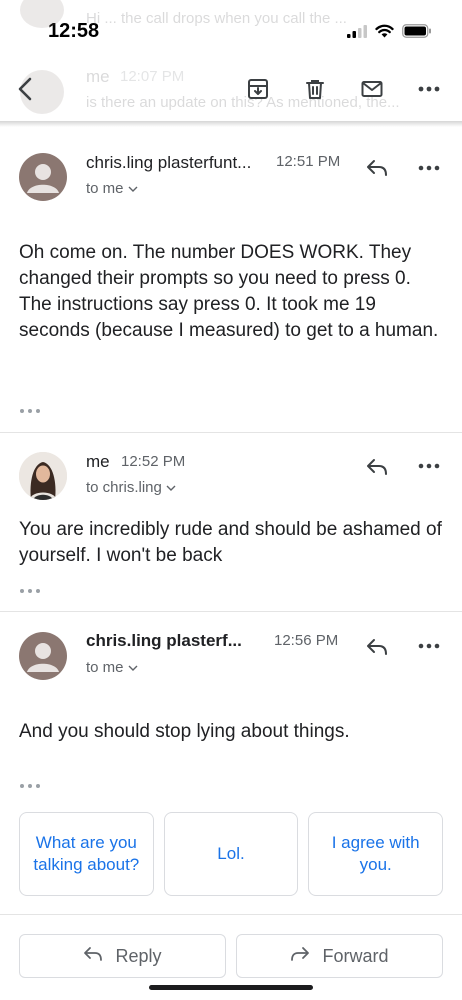 The height and width of the screenshot is (1000, 462). What do you see at coordinates (231, 90) in the screenshot?
I see `app-header` at bounding box center [231, 90].